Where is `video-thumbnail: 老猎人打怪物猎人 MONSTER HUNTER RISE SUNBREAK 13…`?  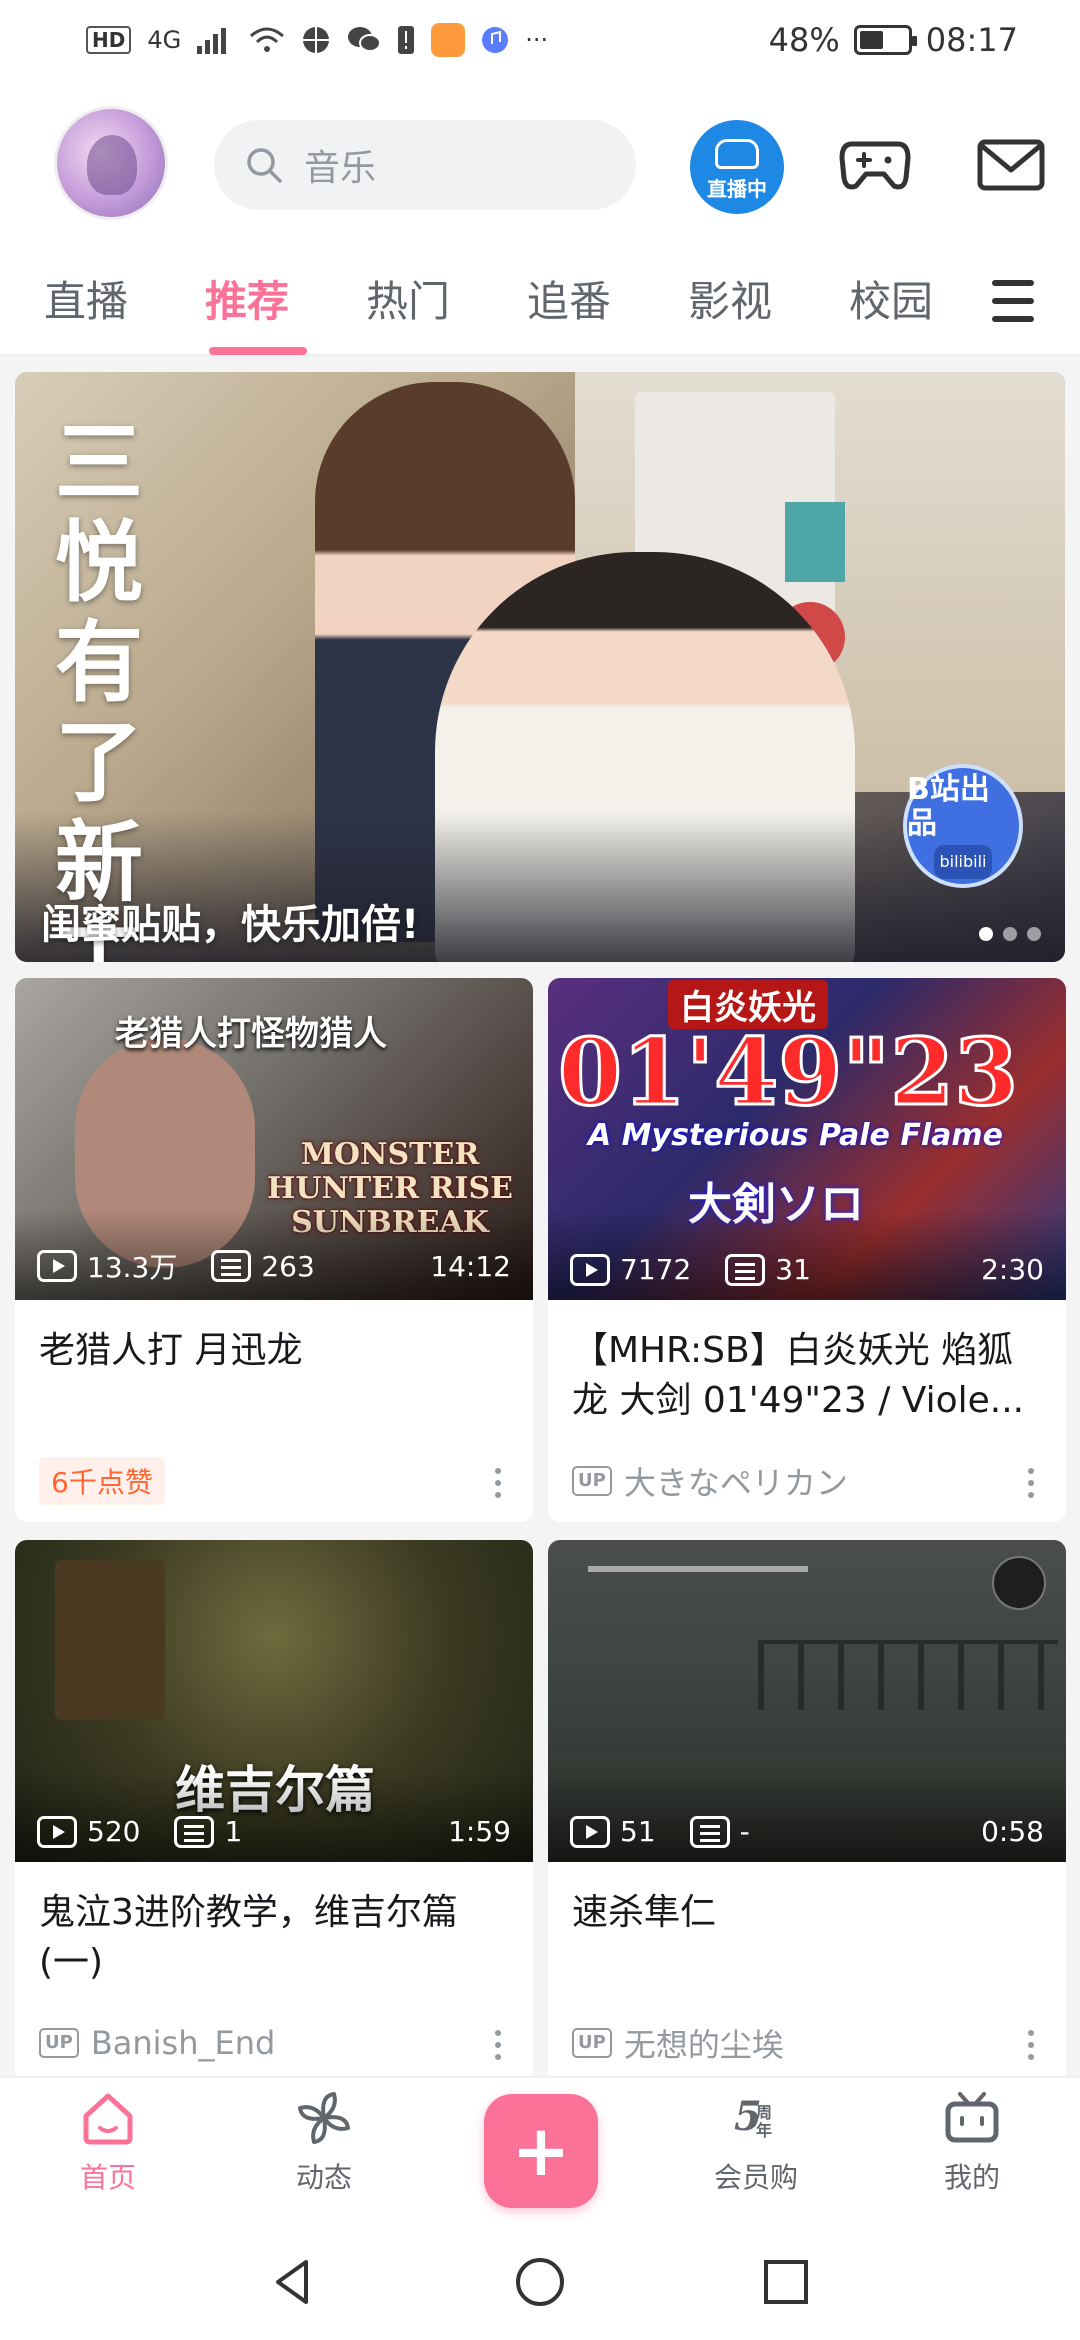 video-thumbnail: 老猎人打怪物猎人 MONSTER HUNTER RISE SUNBREAK 13… is located at coordinates (274, 1139).